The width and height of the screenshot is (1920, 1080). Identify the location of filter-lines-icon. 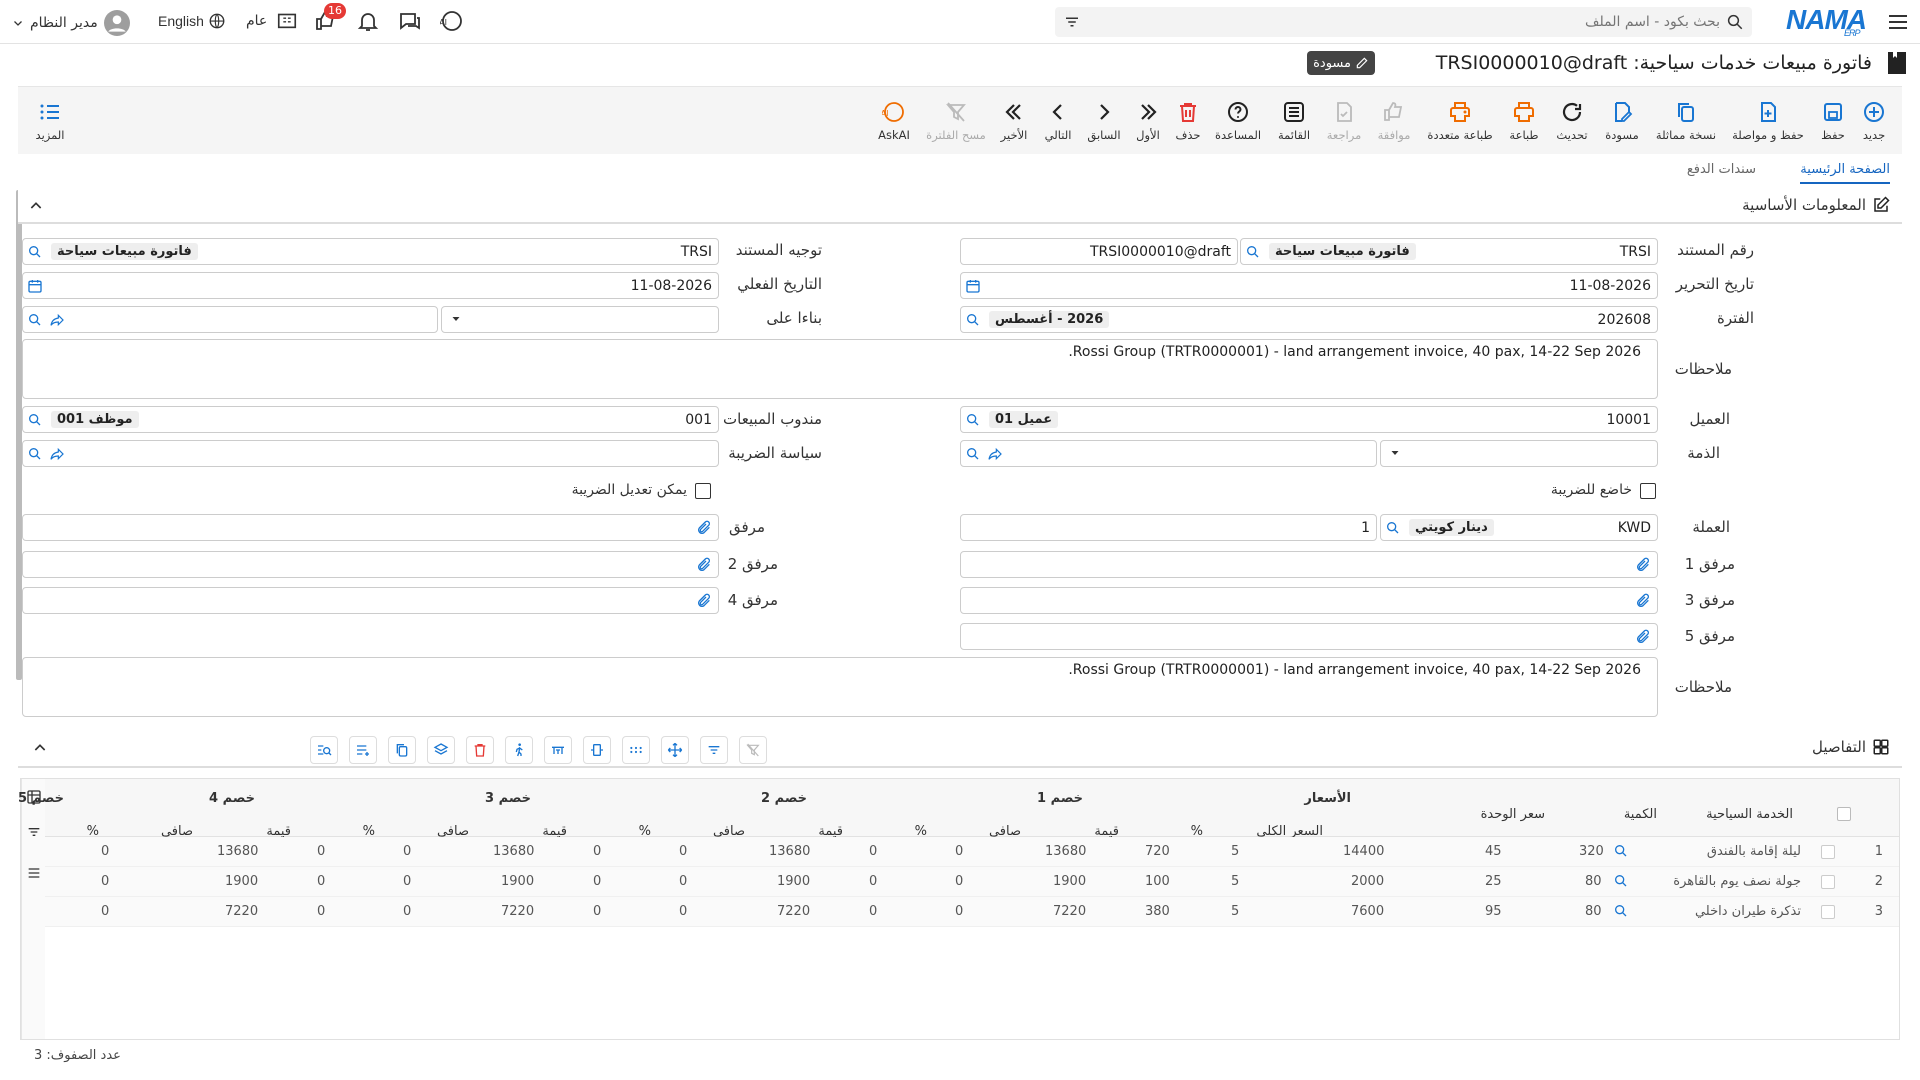
(714, 750).